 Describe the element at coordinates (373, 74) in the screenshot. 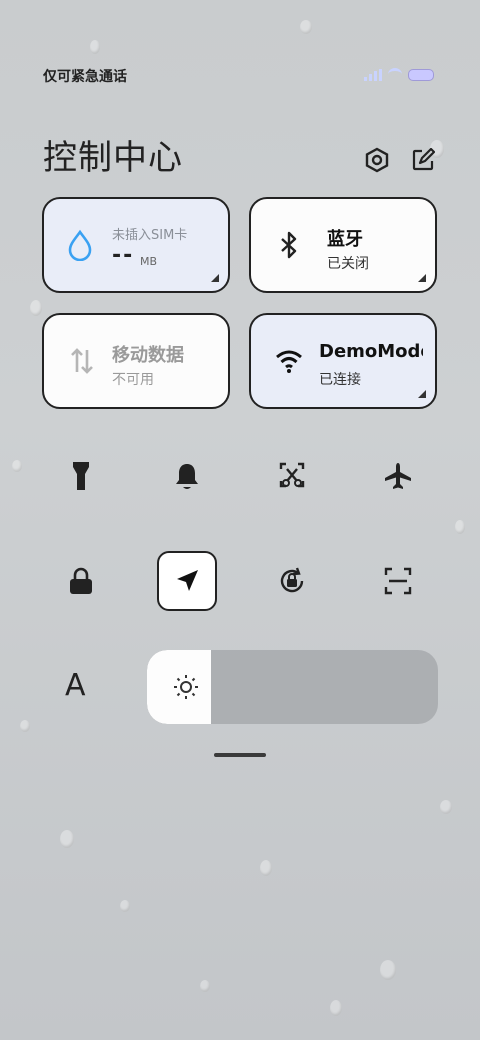

I see `signal-icon` at that location.